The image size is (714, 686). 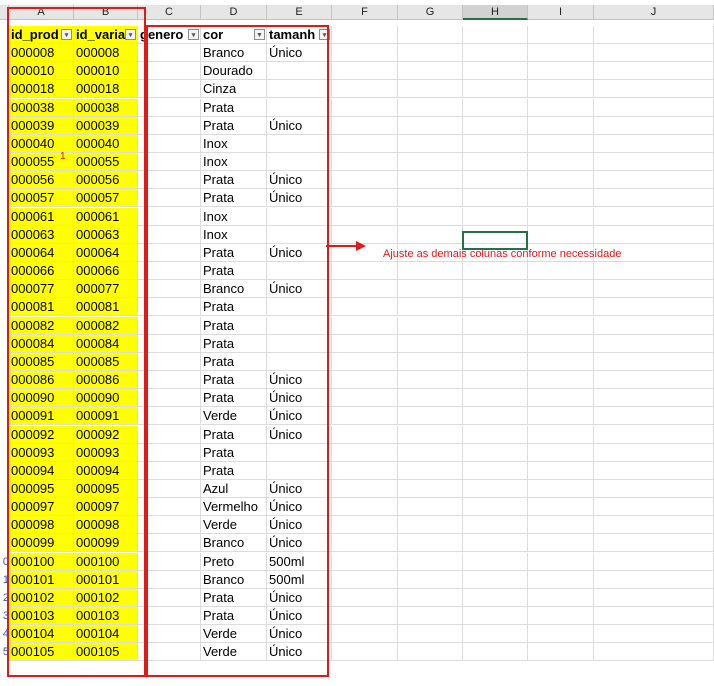 What do you see at coordinates (106, 652) in the screenshot?
I see `cell-b: 000105` at bounding box center [106, 652].